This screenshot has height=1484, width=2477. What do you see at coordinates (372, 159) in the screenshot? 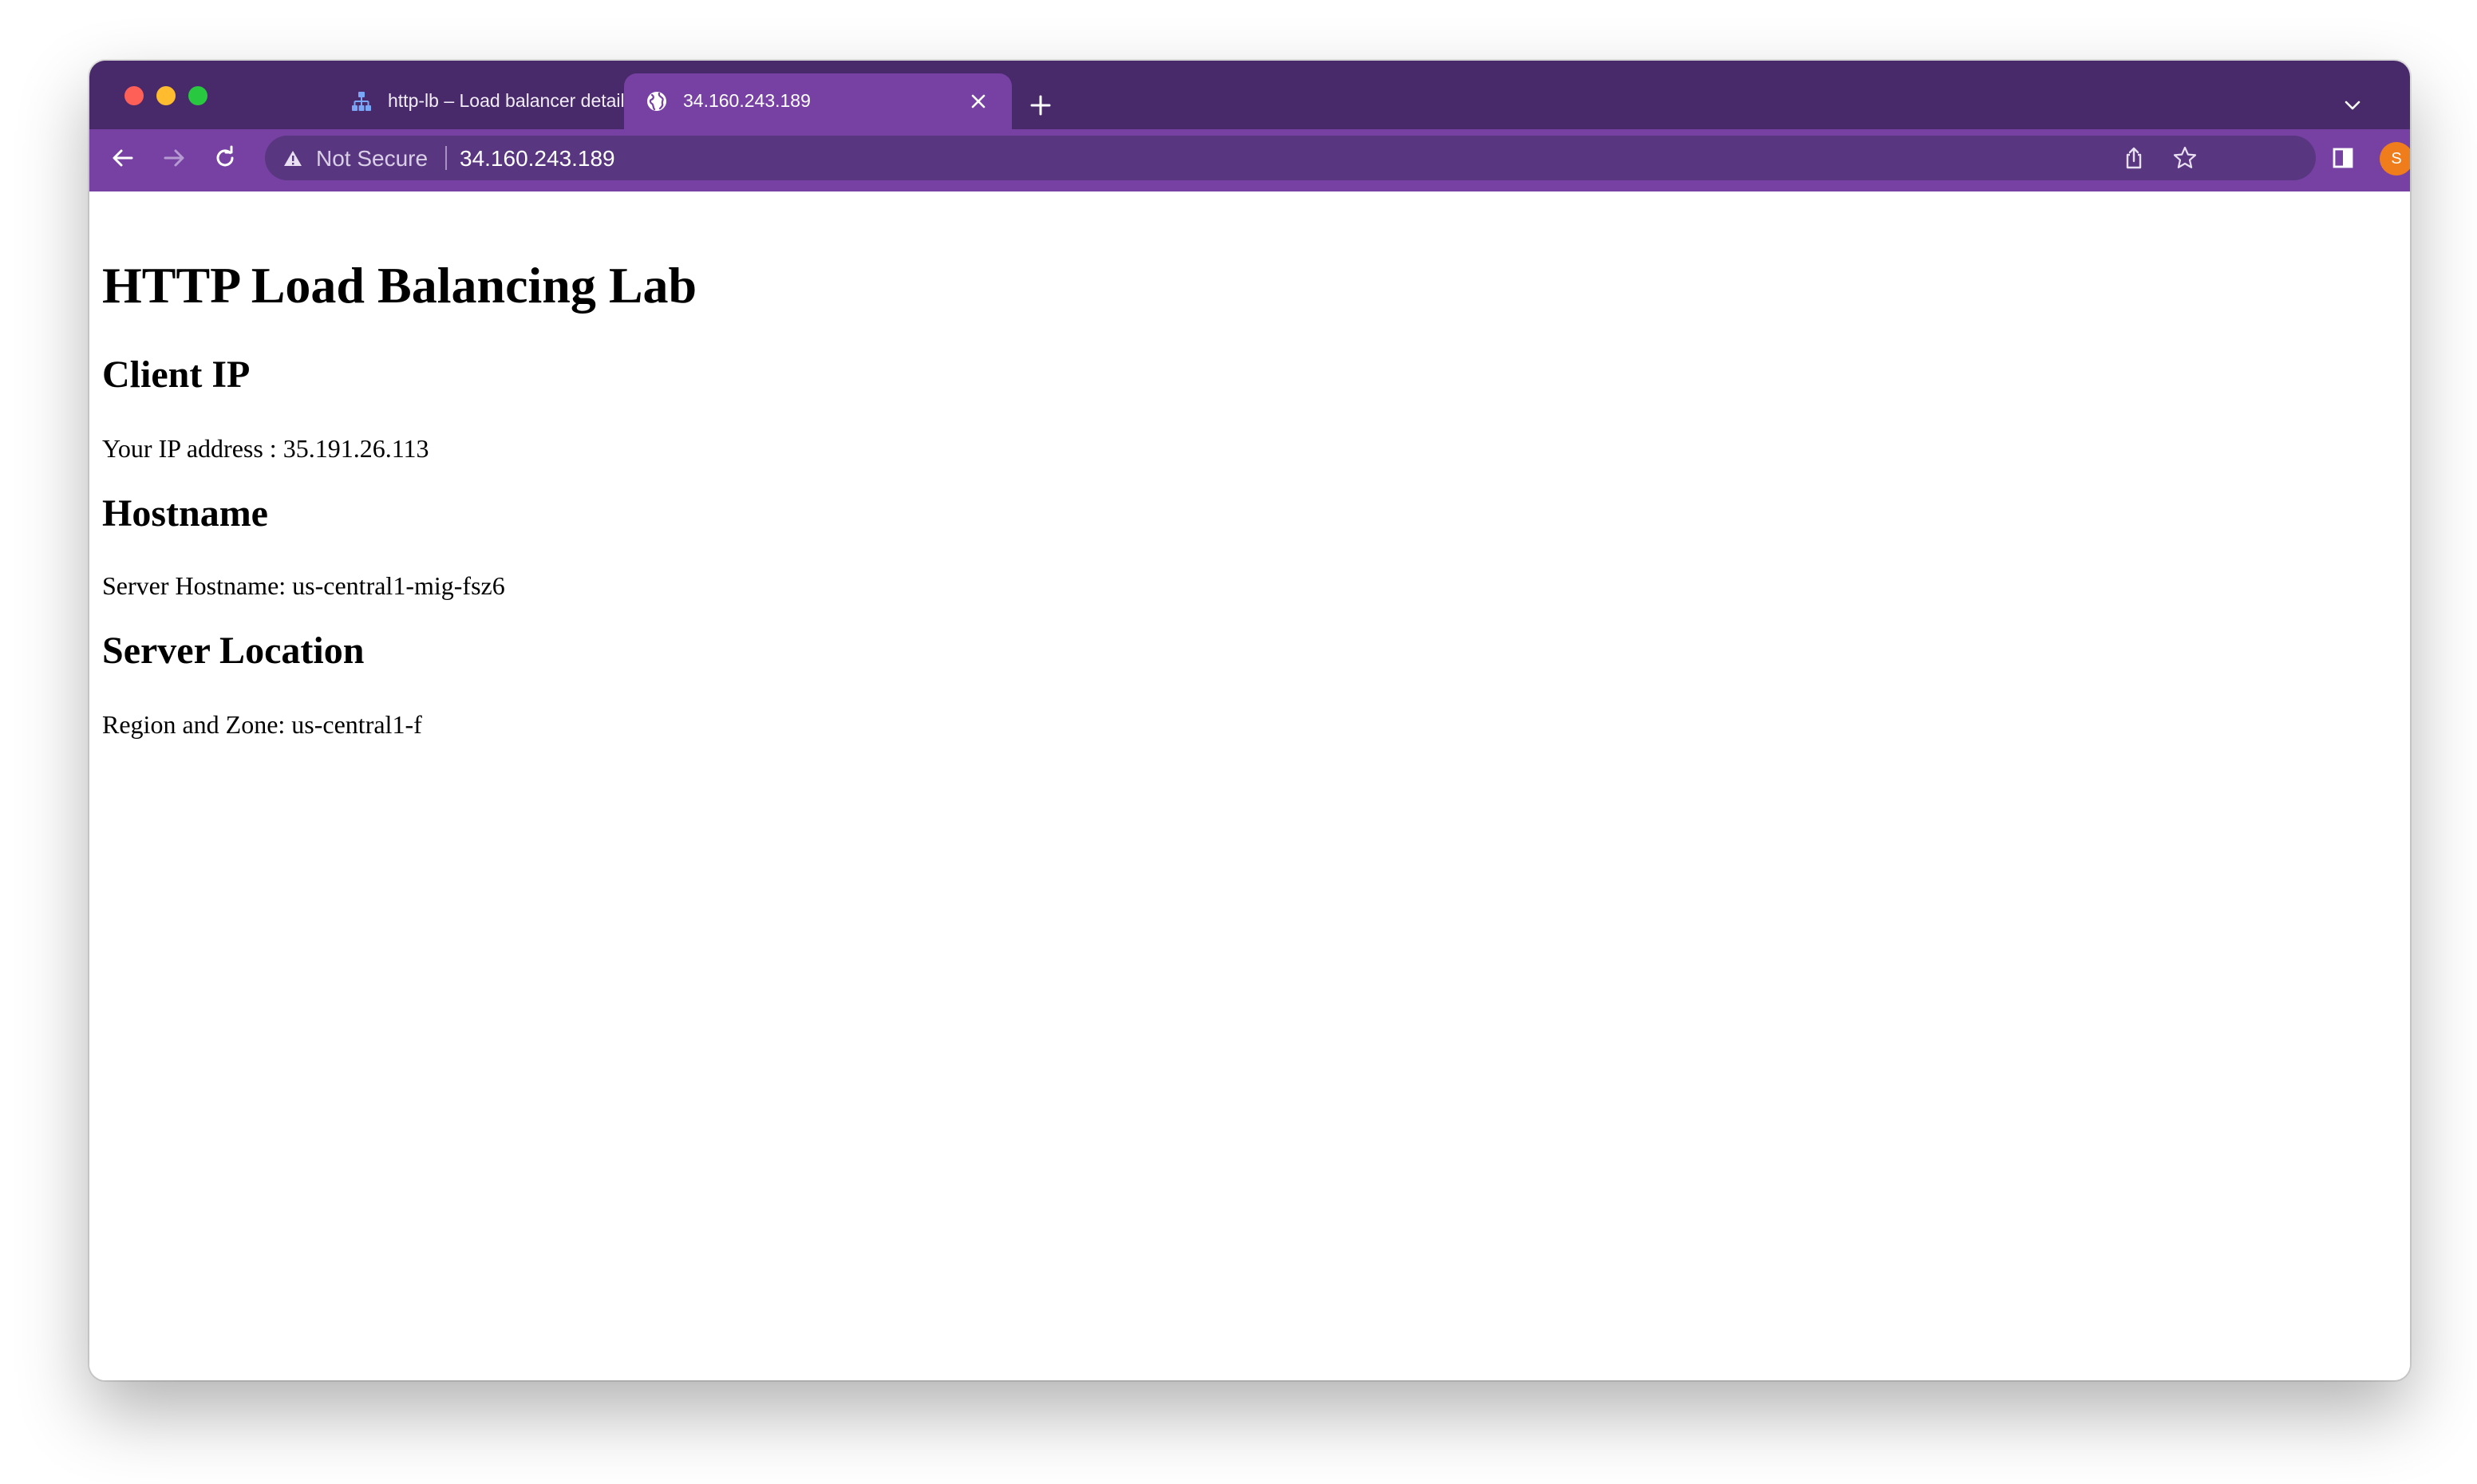
I see `security-status-label: Not Secure` at bounding box center [372, 159].